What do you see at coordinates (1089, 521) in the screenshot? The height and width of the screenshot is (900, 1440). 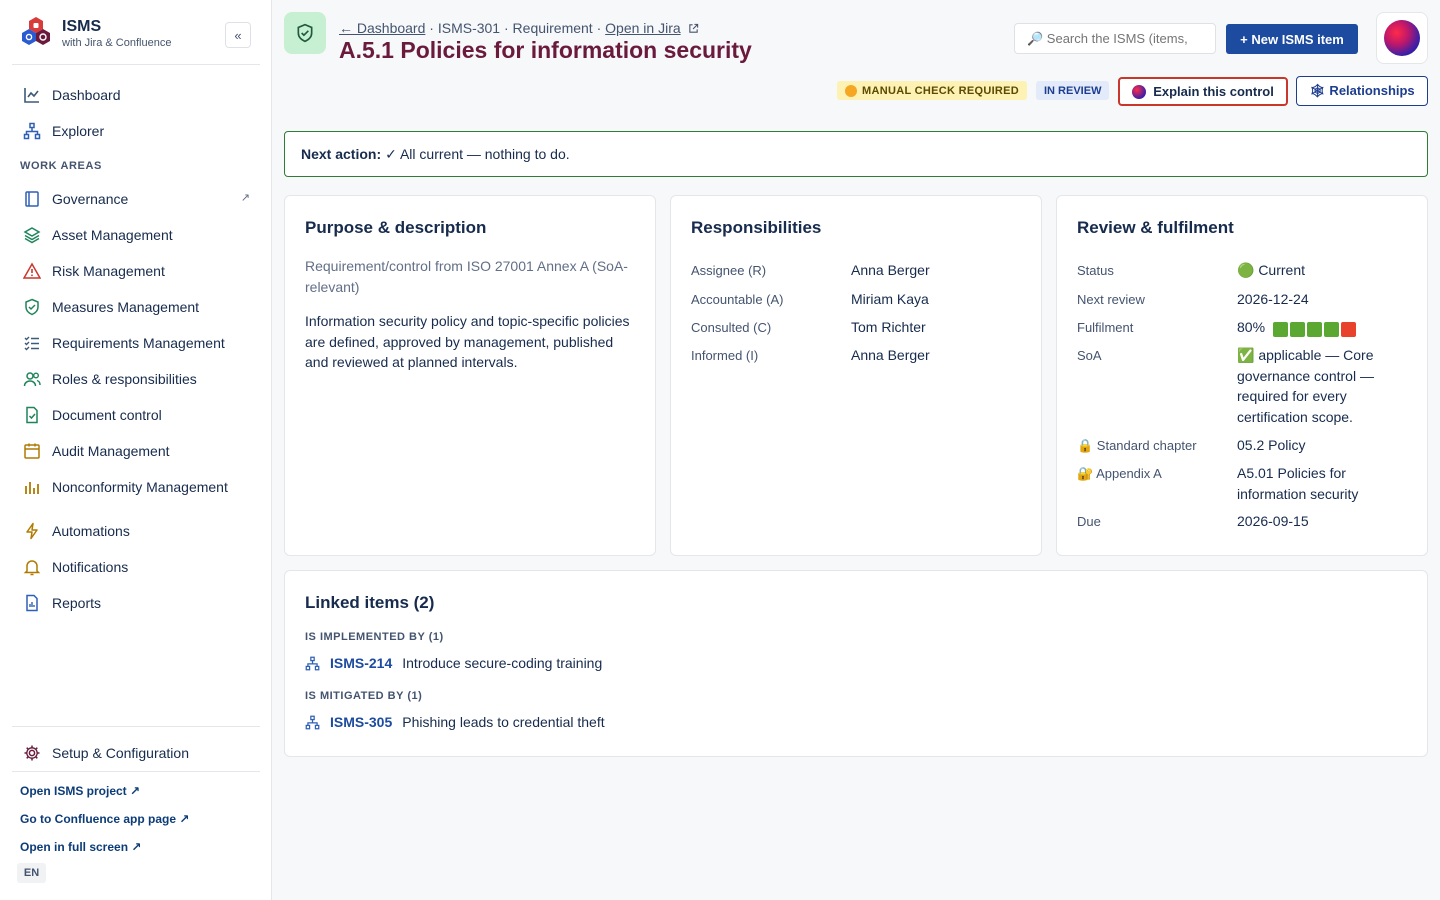 I see `due-label: Due` at bounding box center [1089, 521].